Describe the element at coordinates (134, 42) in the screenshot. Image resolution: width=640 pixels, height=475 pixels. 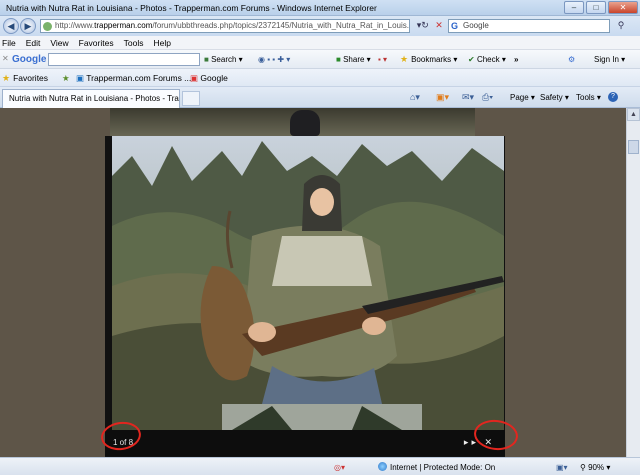
I see `menu-tools: Tools` at that location.